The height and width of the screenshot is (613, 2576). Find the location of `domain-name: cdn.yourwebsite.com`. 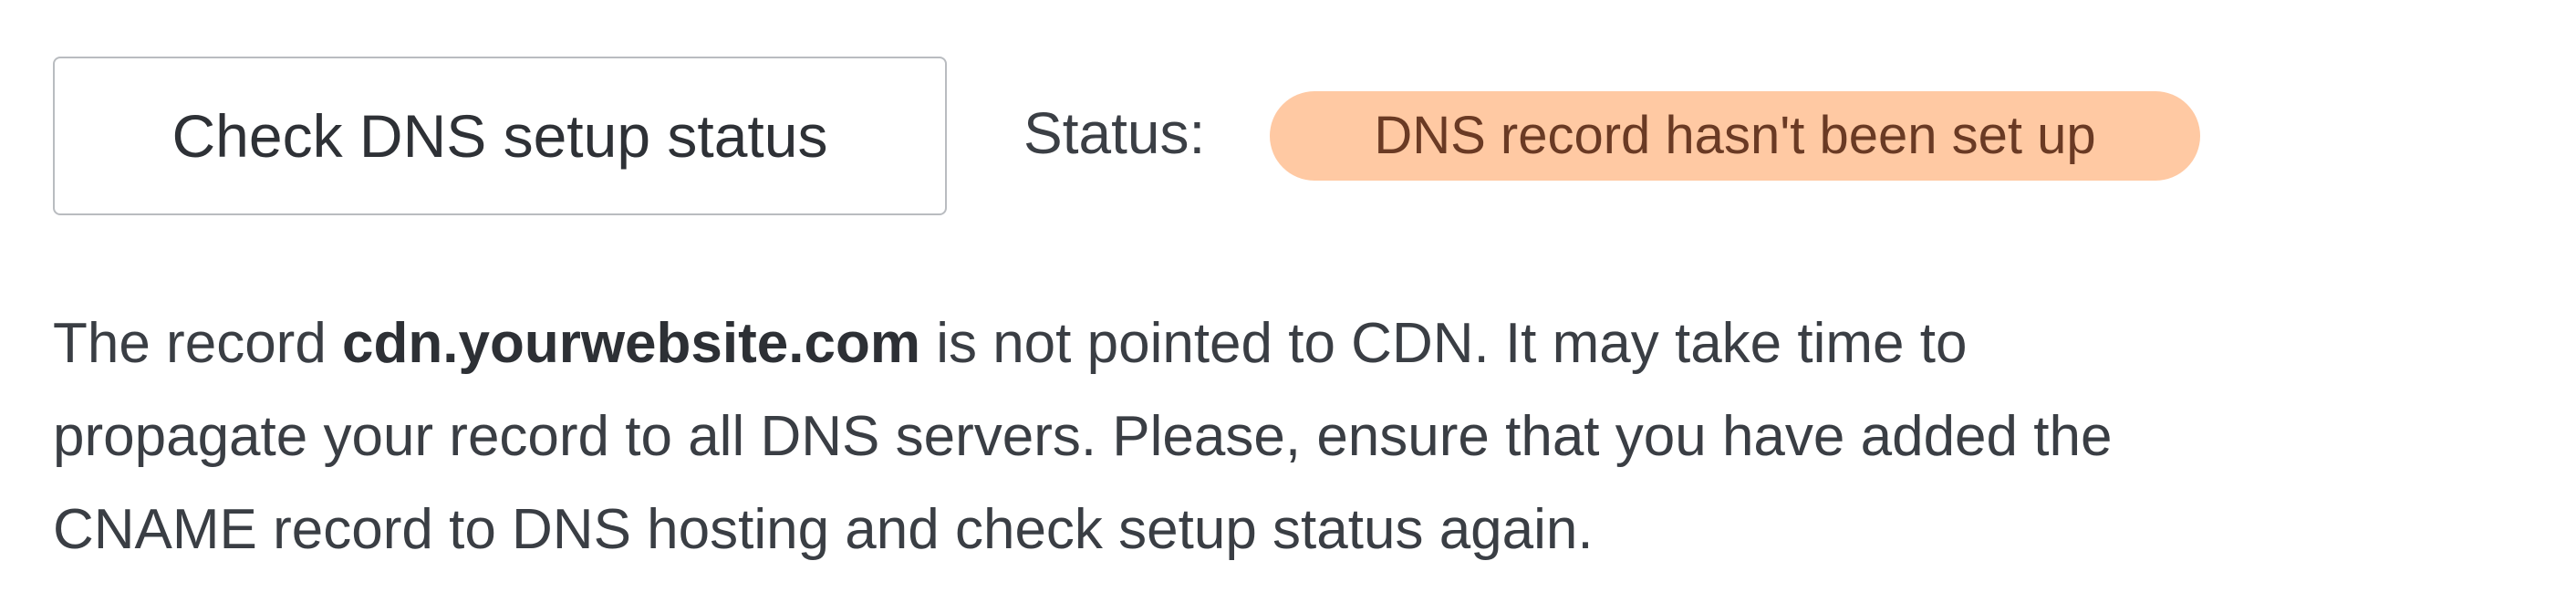

domain-name: cdn.yourwebsite.com is located at coordinates (631, 343).